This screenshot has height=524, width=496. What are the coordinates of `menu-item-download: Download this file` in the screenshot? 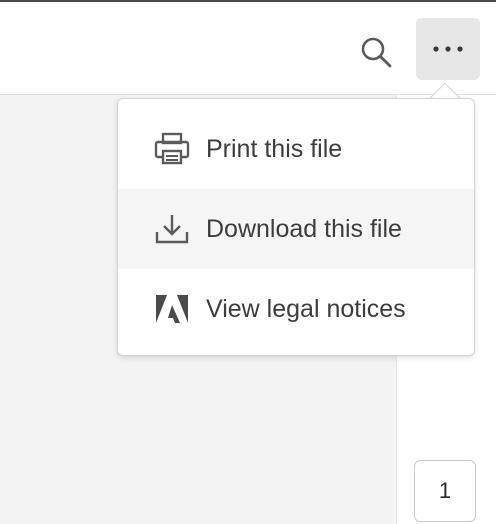 It's located at (296, 229).